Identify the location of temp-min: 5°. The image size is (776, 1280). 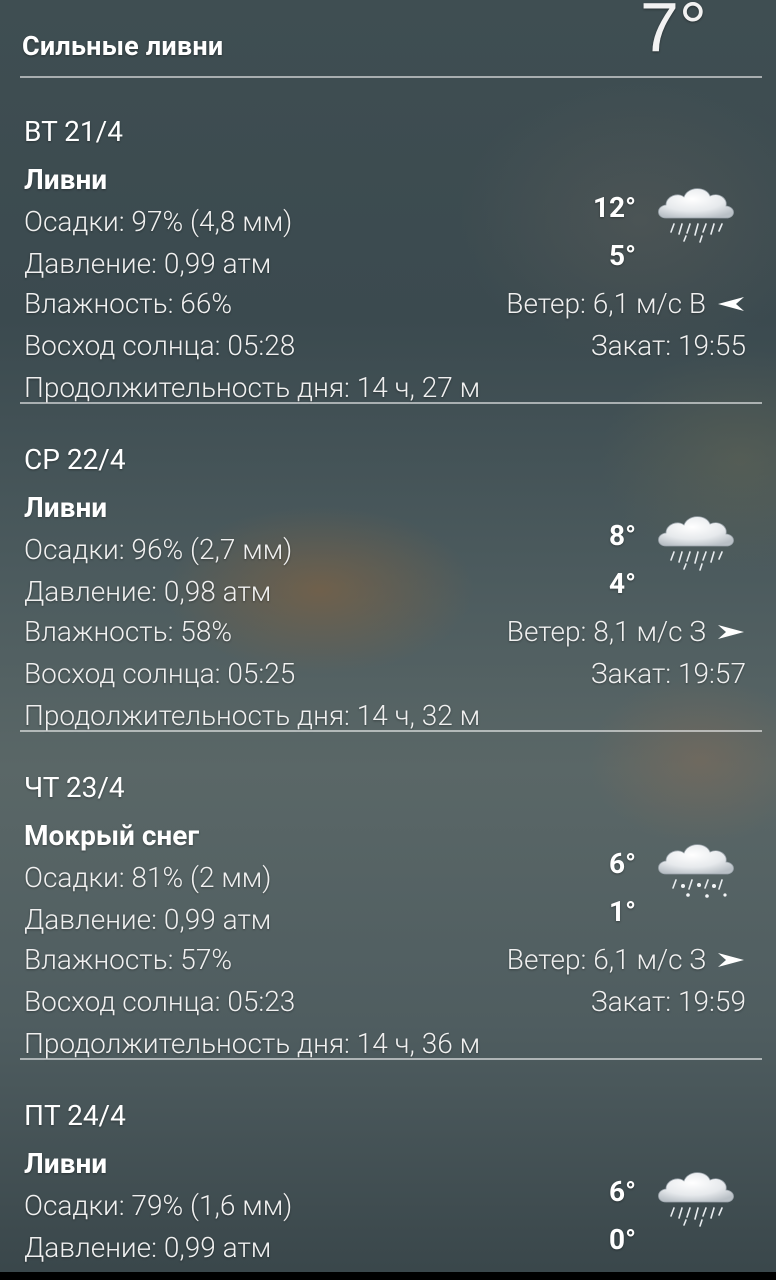
(622, 255).